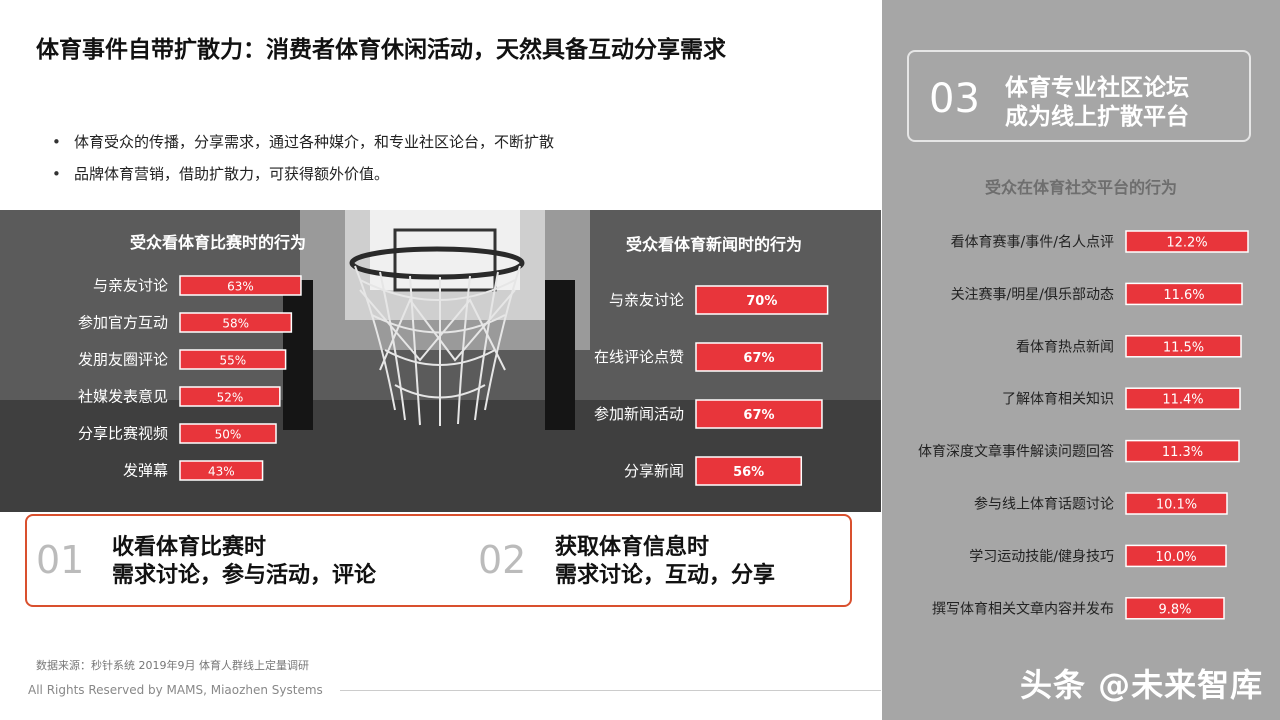 Image resolution: width=1280 pixels, height=720 pixels. What do you see at coordinates (654, 471) in the screenshot?
I see `category-label: 分享新闻` at bounding box center [654, 471].